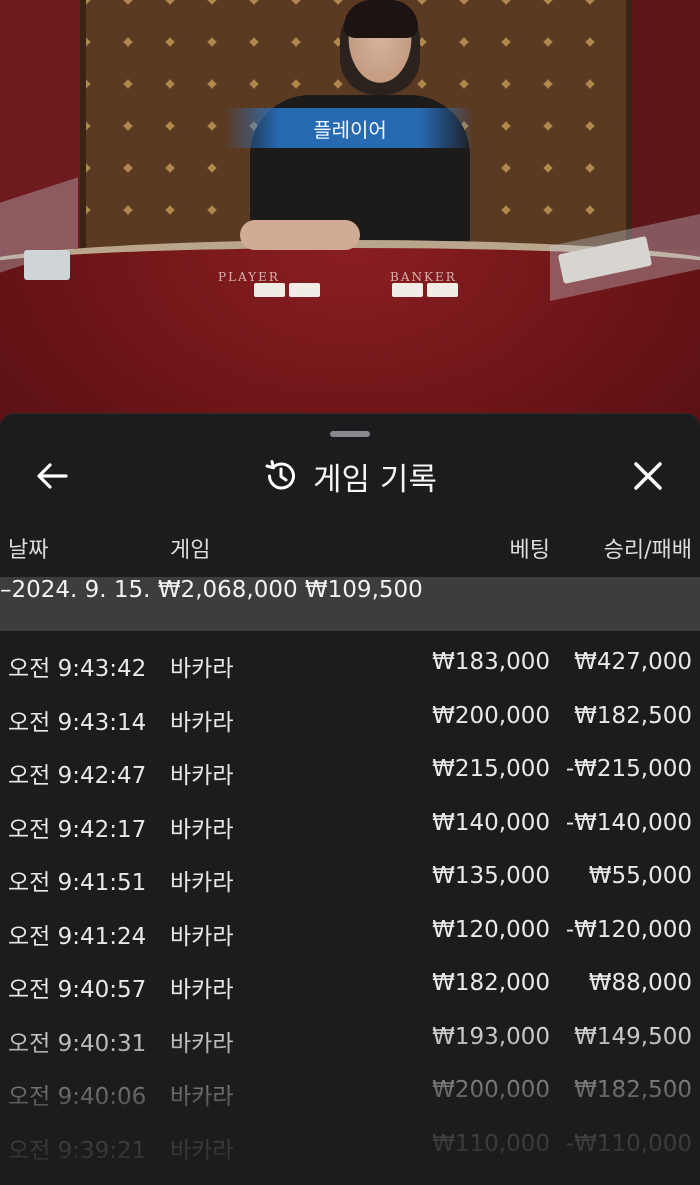  I want to click on history-row: 오전 9:42:17 바카라 ₩140,000 -₩140,000, so click(350, 823).